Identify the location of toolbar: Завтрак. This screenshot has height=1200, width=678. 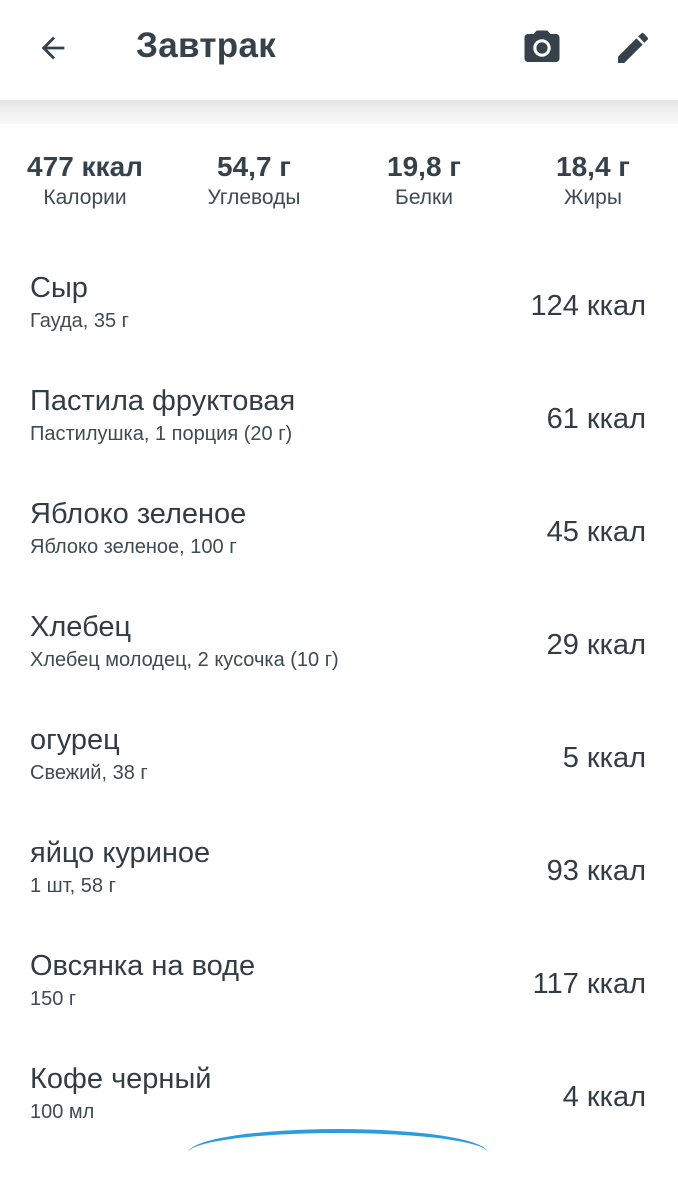
(339, 50).